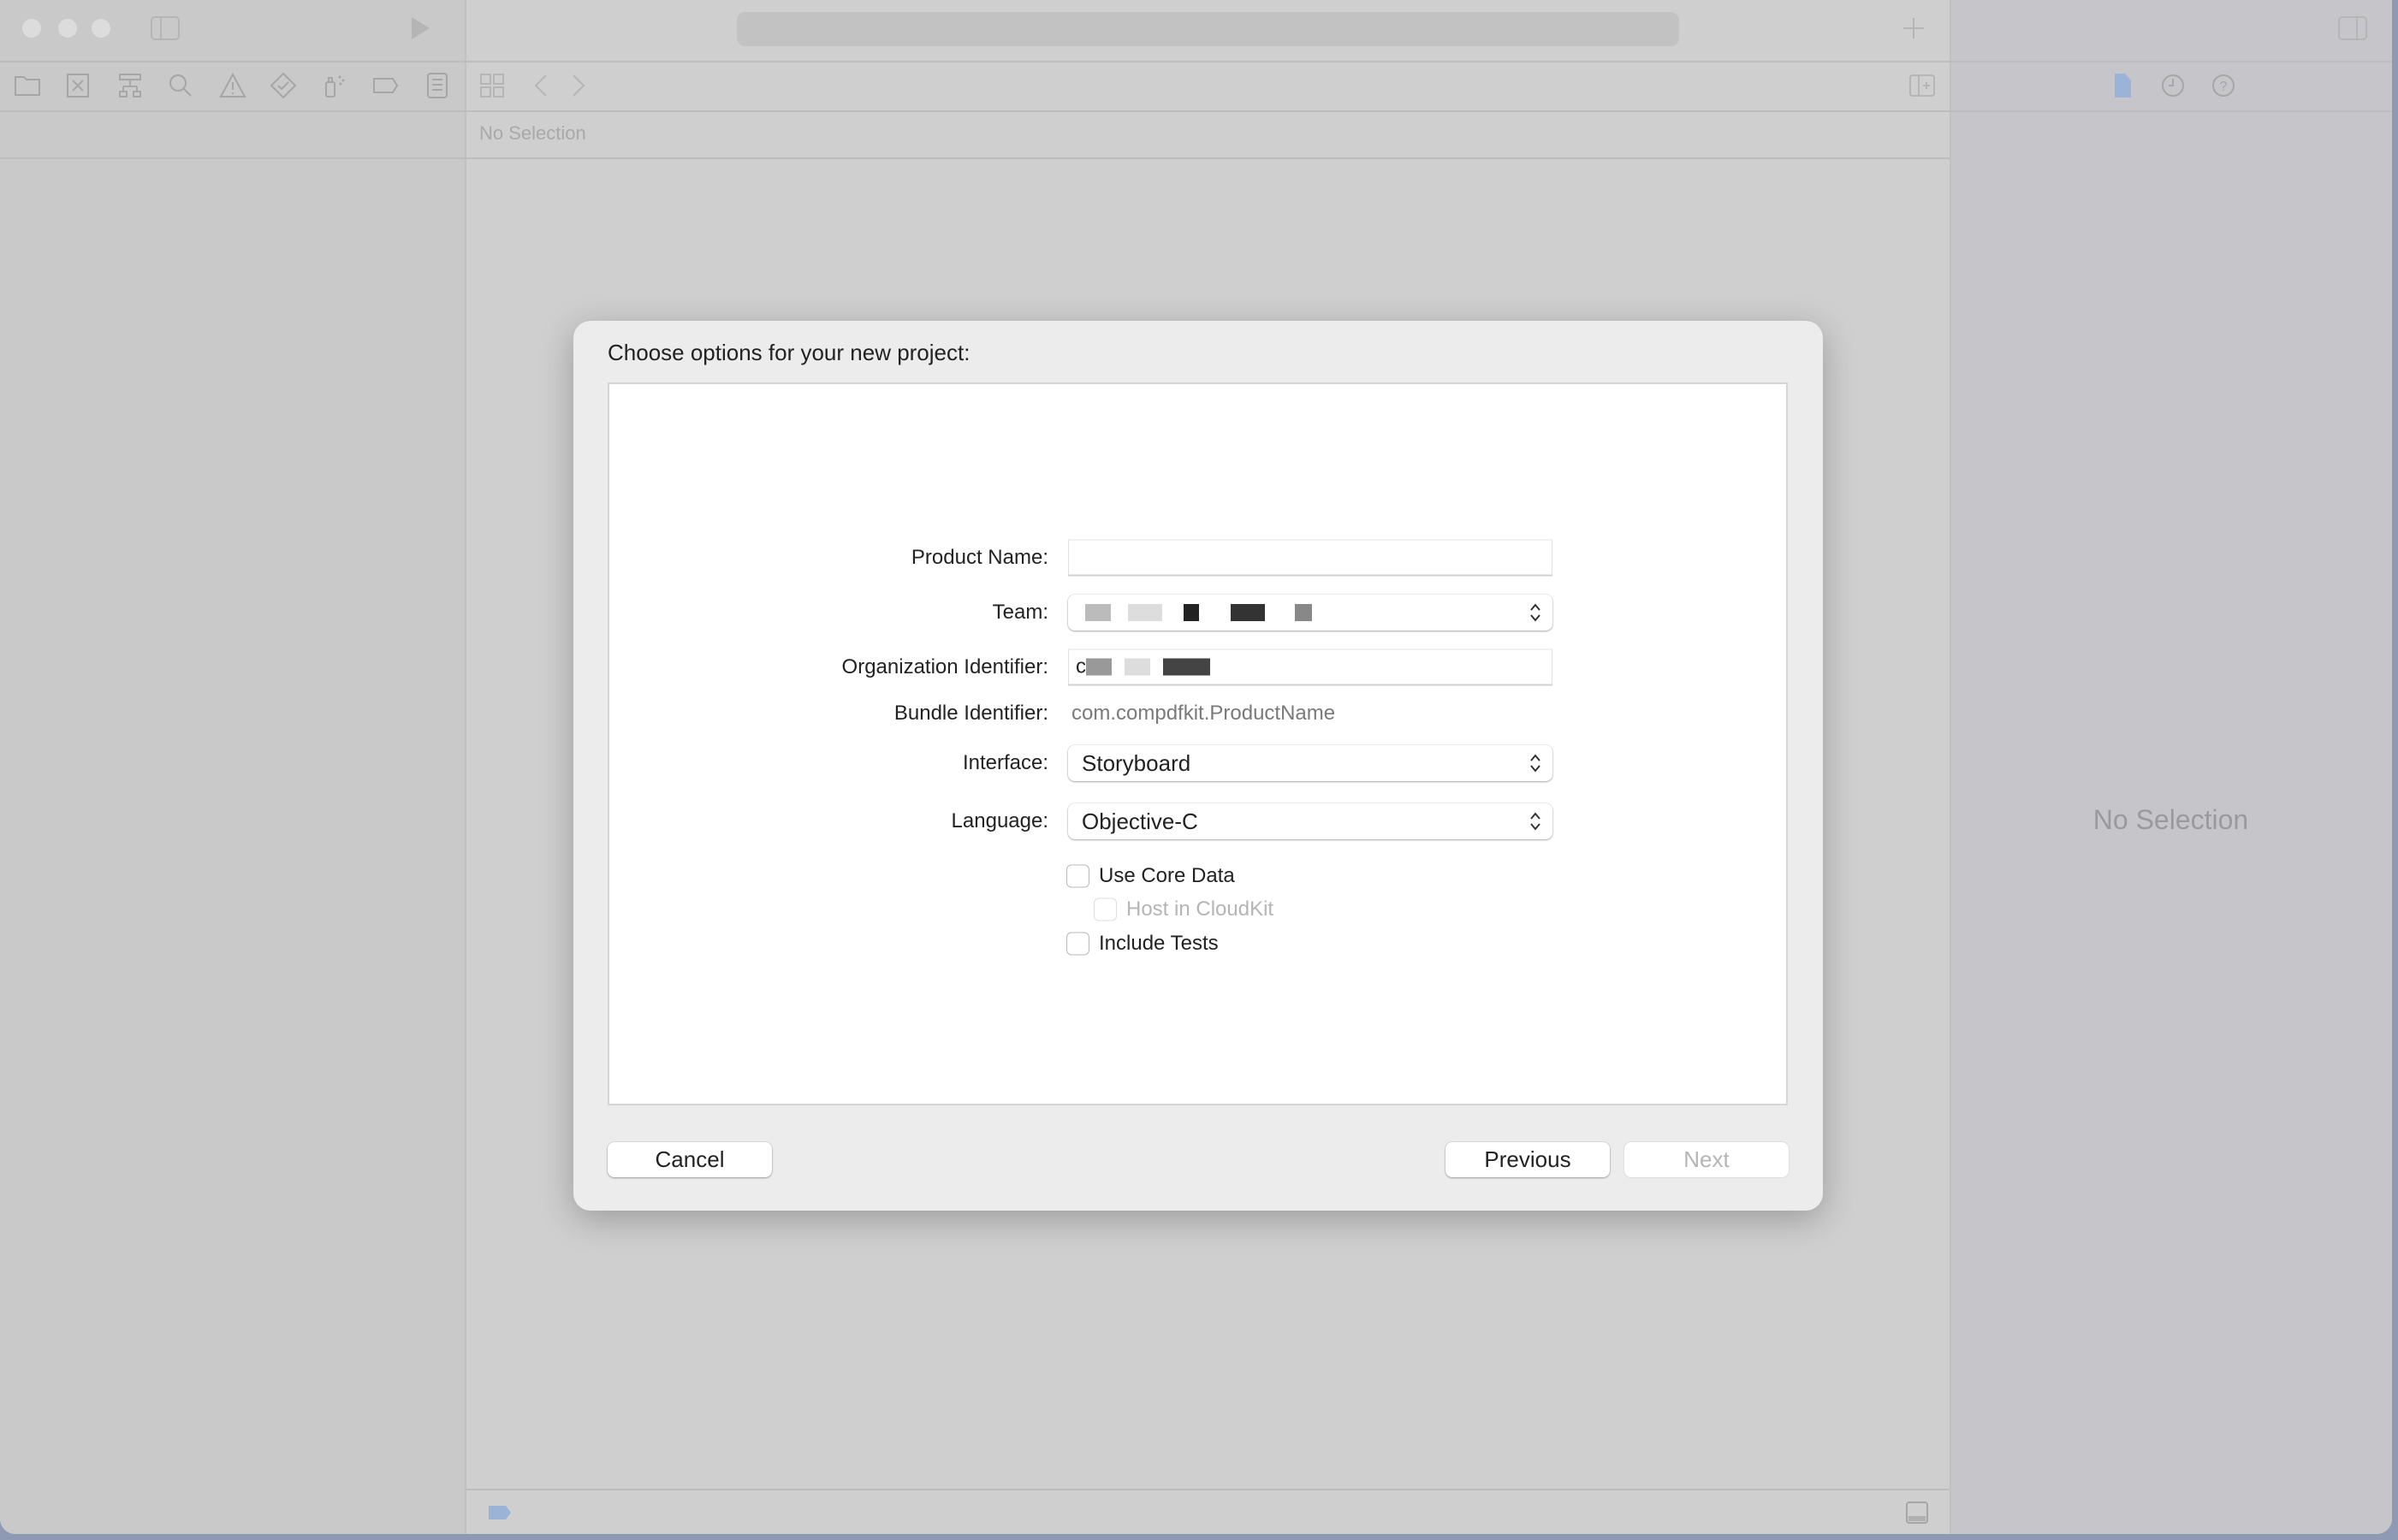 This screenshot has width=2398, height=1540. What do you see at coordinates (1310, 558) in the screenshot?
I see `product-name-input` at bounding box center [1310, 558].